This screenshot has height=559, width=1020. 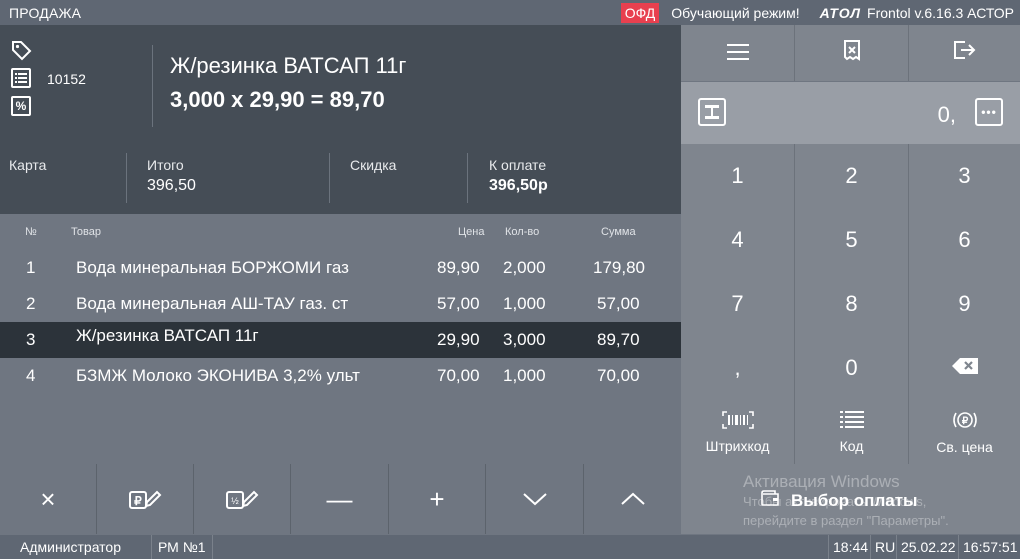 What do you see at coordinates (618, 339) in the screenshot?
I see `row-sum: 89,70` at bounding box center [618, 339].